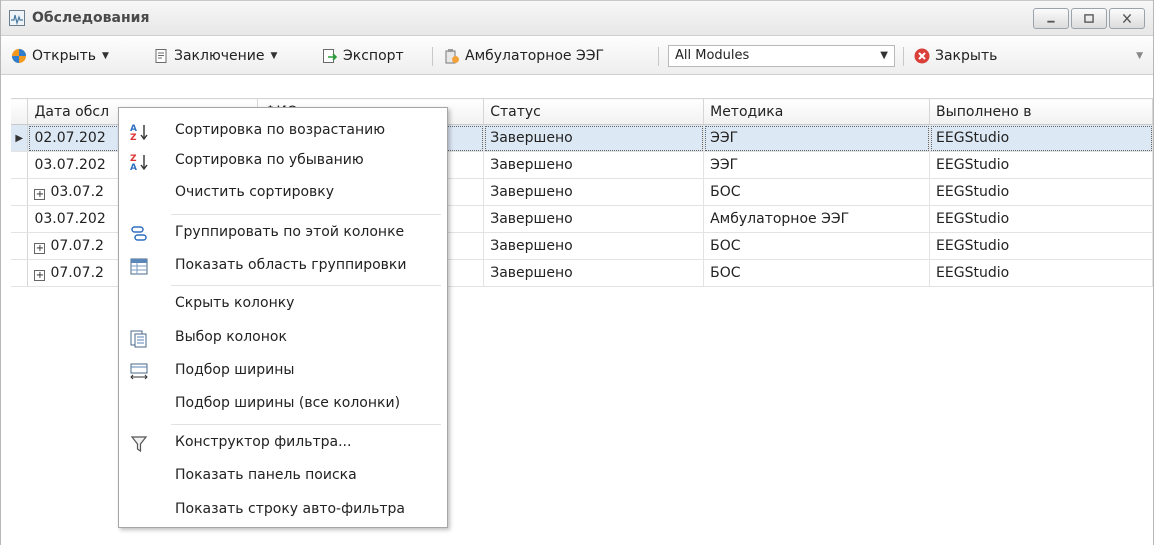  What do you see at coordinates (139, 132) in the screenshot?
I see `sort-ascending-icon: AZ` at bounding box center [139, 132].